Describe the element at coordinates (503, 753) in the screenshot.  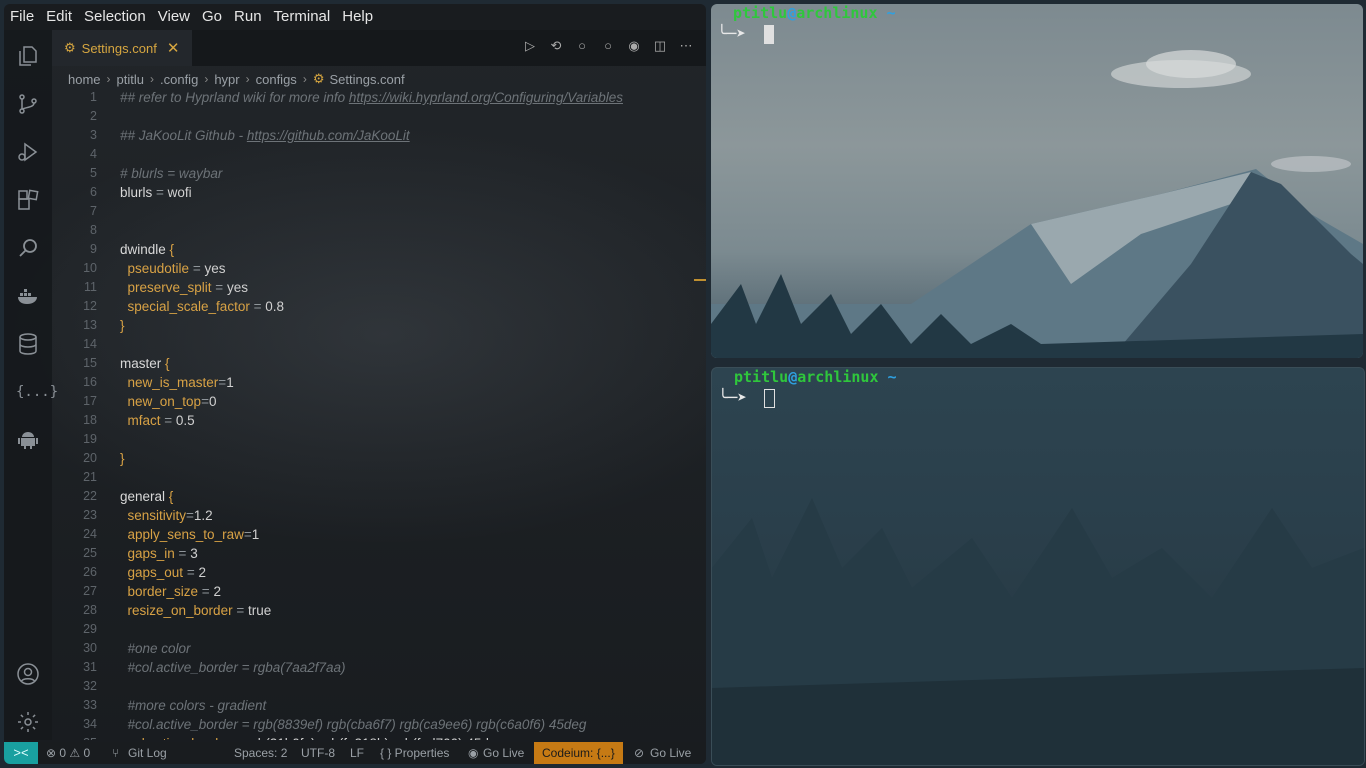
I see `go-live-button: Go Live` at that location.